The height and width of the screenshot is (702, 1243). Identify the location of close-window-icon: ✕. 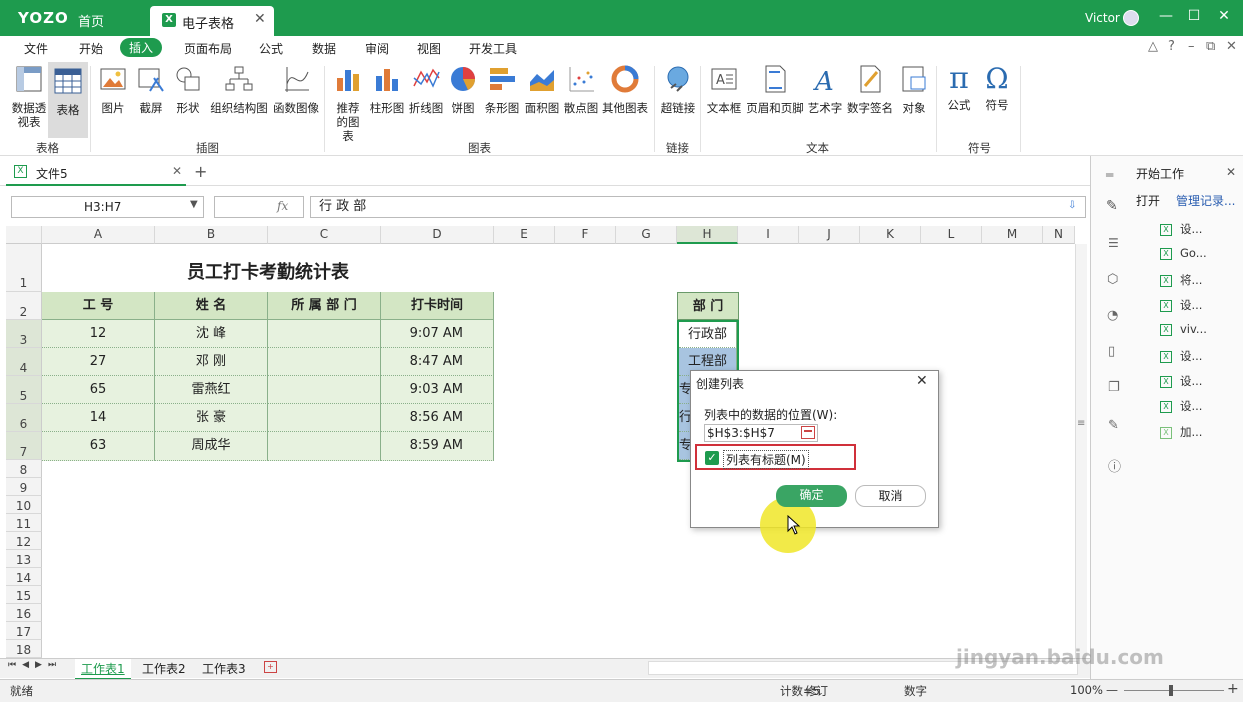
(1224, 16).